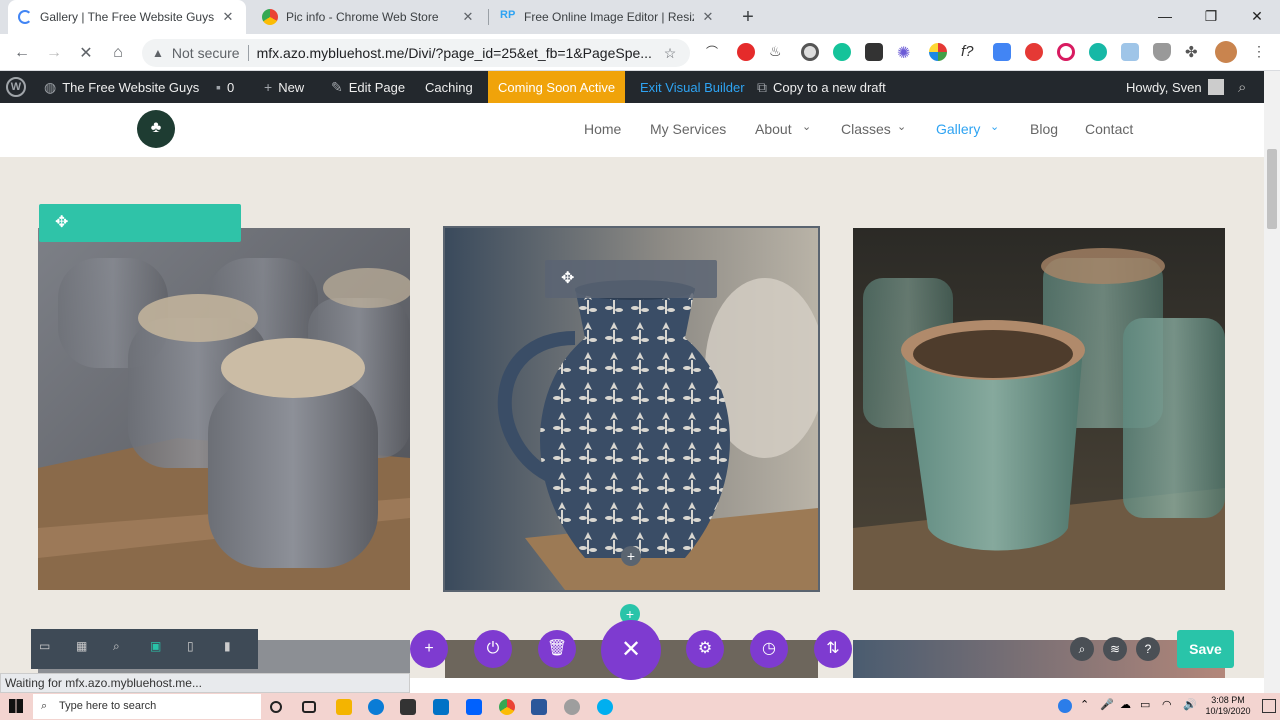  I want to click on scrollbar-thumb, so click(1272, 189).